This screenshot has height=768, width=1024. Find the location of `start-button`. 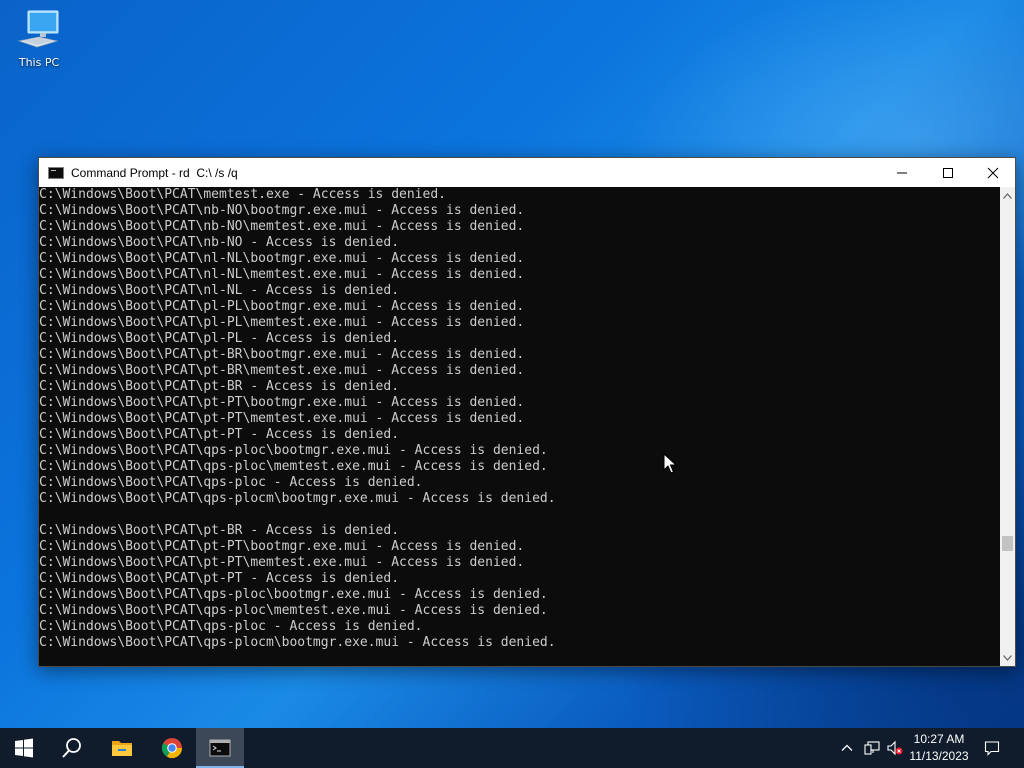

start-button is located at coordinates (24, 748).